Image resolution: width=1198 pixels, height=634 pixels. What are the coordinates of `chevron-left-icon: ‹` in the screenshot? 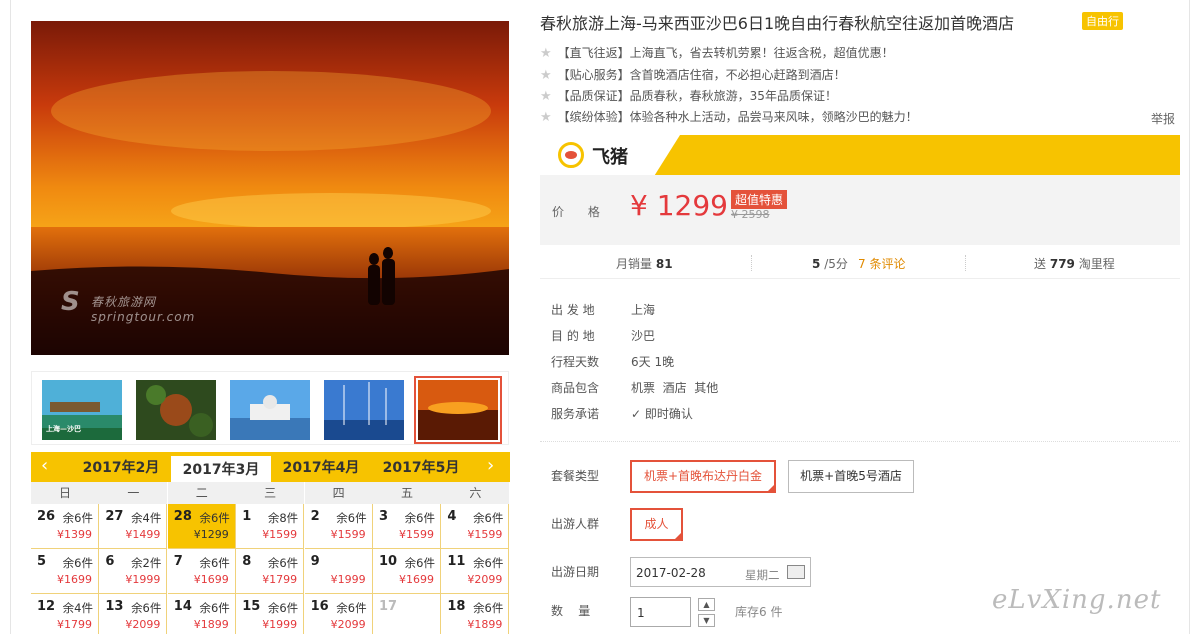 It's located at (44, 465).